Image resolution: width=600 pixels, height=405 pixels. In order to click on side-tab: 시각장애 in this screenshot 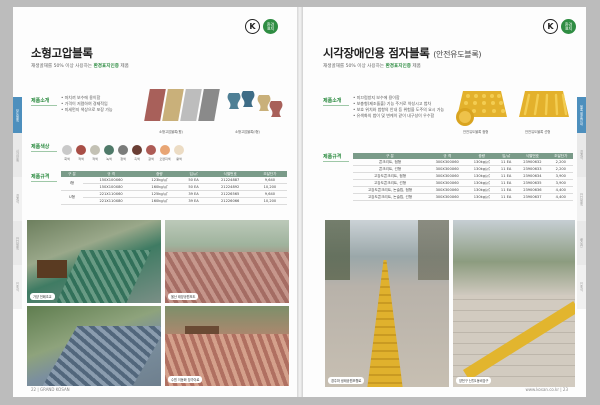, I will do `click(17, 155)`.